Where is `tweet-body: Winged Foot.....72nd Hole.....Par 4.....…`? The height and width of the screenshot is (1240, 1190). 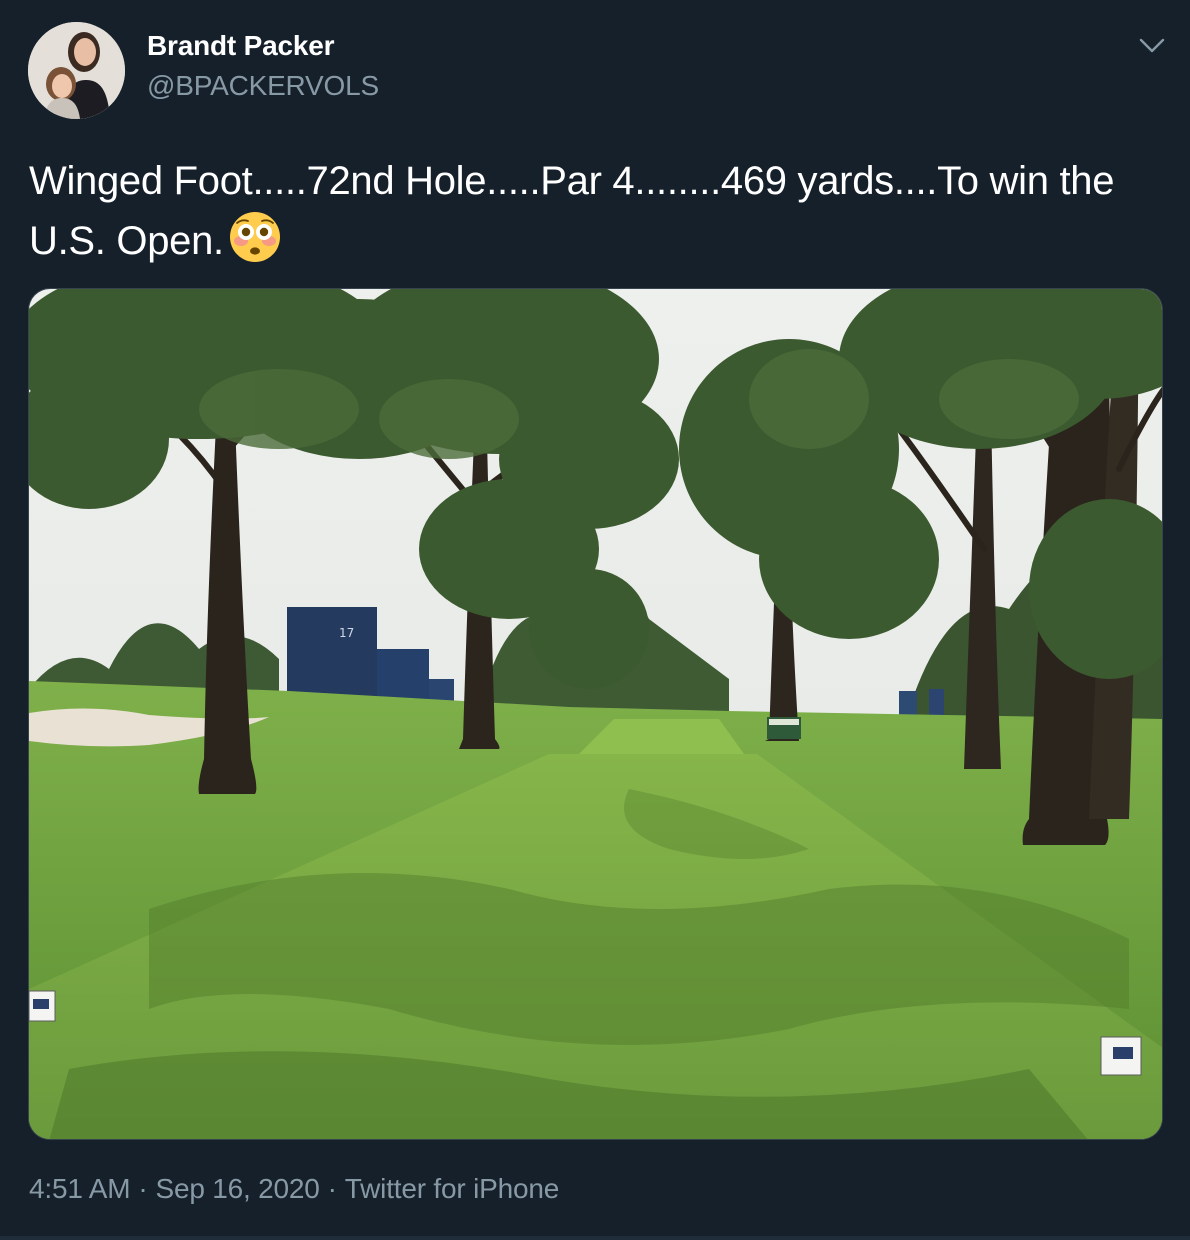
tweet-body: Winged Foot.....72nd Hole.....Par 4.....… is located at coordinates (572, 211).